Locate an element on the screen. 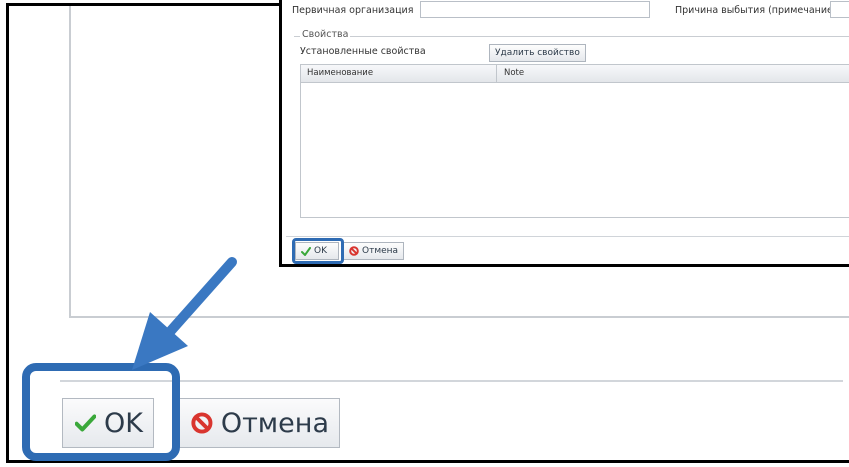 The width and height of the screenshot is (849, 467). inset-cancel-label: Отмена is located at coordinates (380, 251).